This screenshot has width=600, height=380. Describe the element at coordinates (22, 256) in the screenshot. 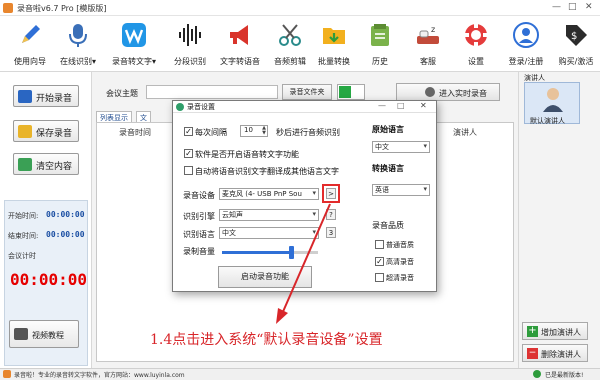

I see `timer-label: 会议计时` at that location.